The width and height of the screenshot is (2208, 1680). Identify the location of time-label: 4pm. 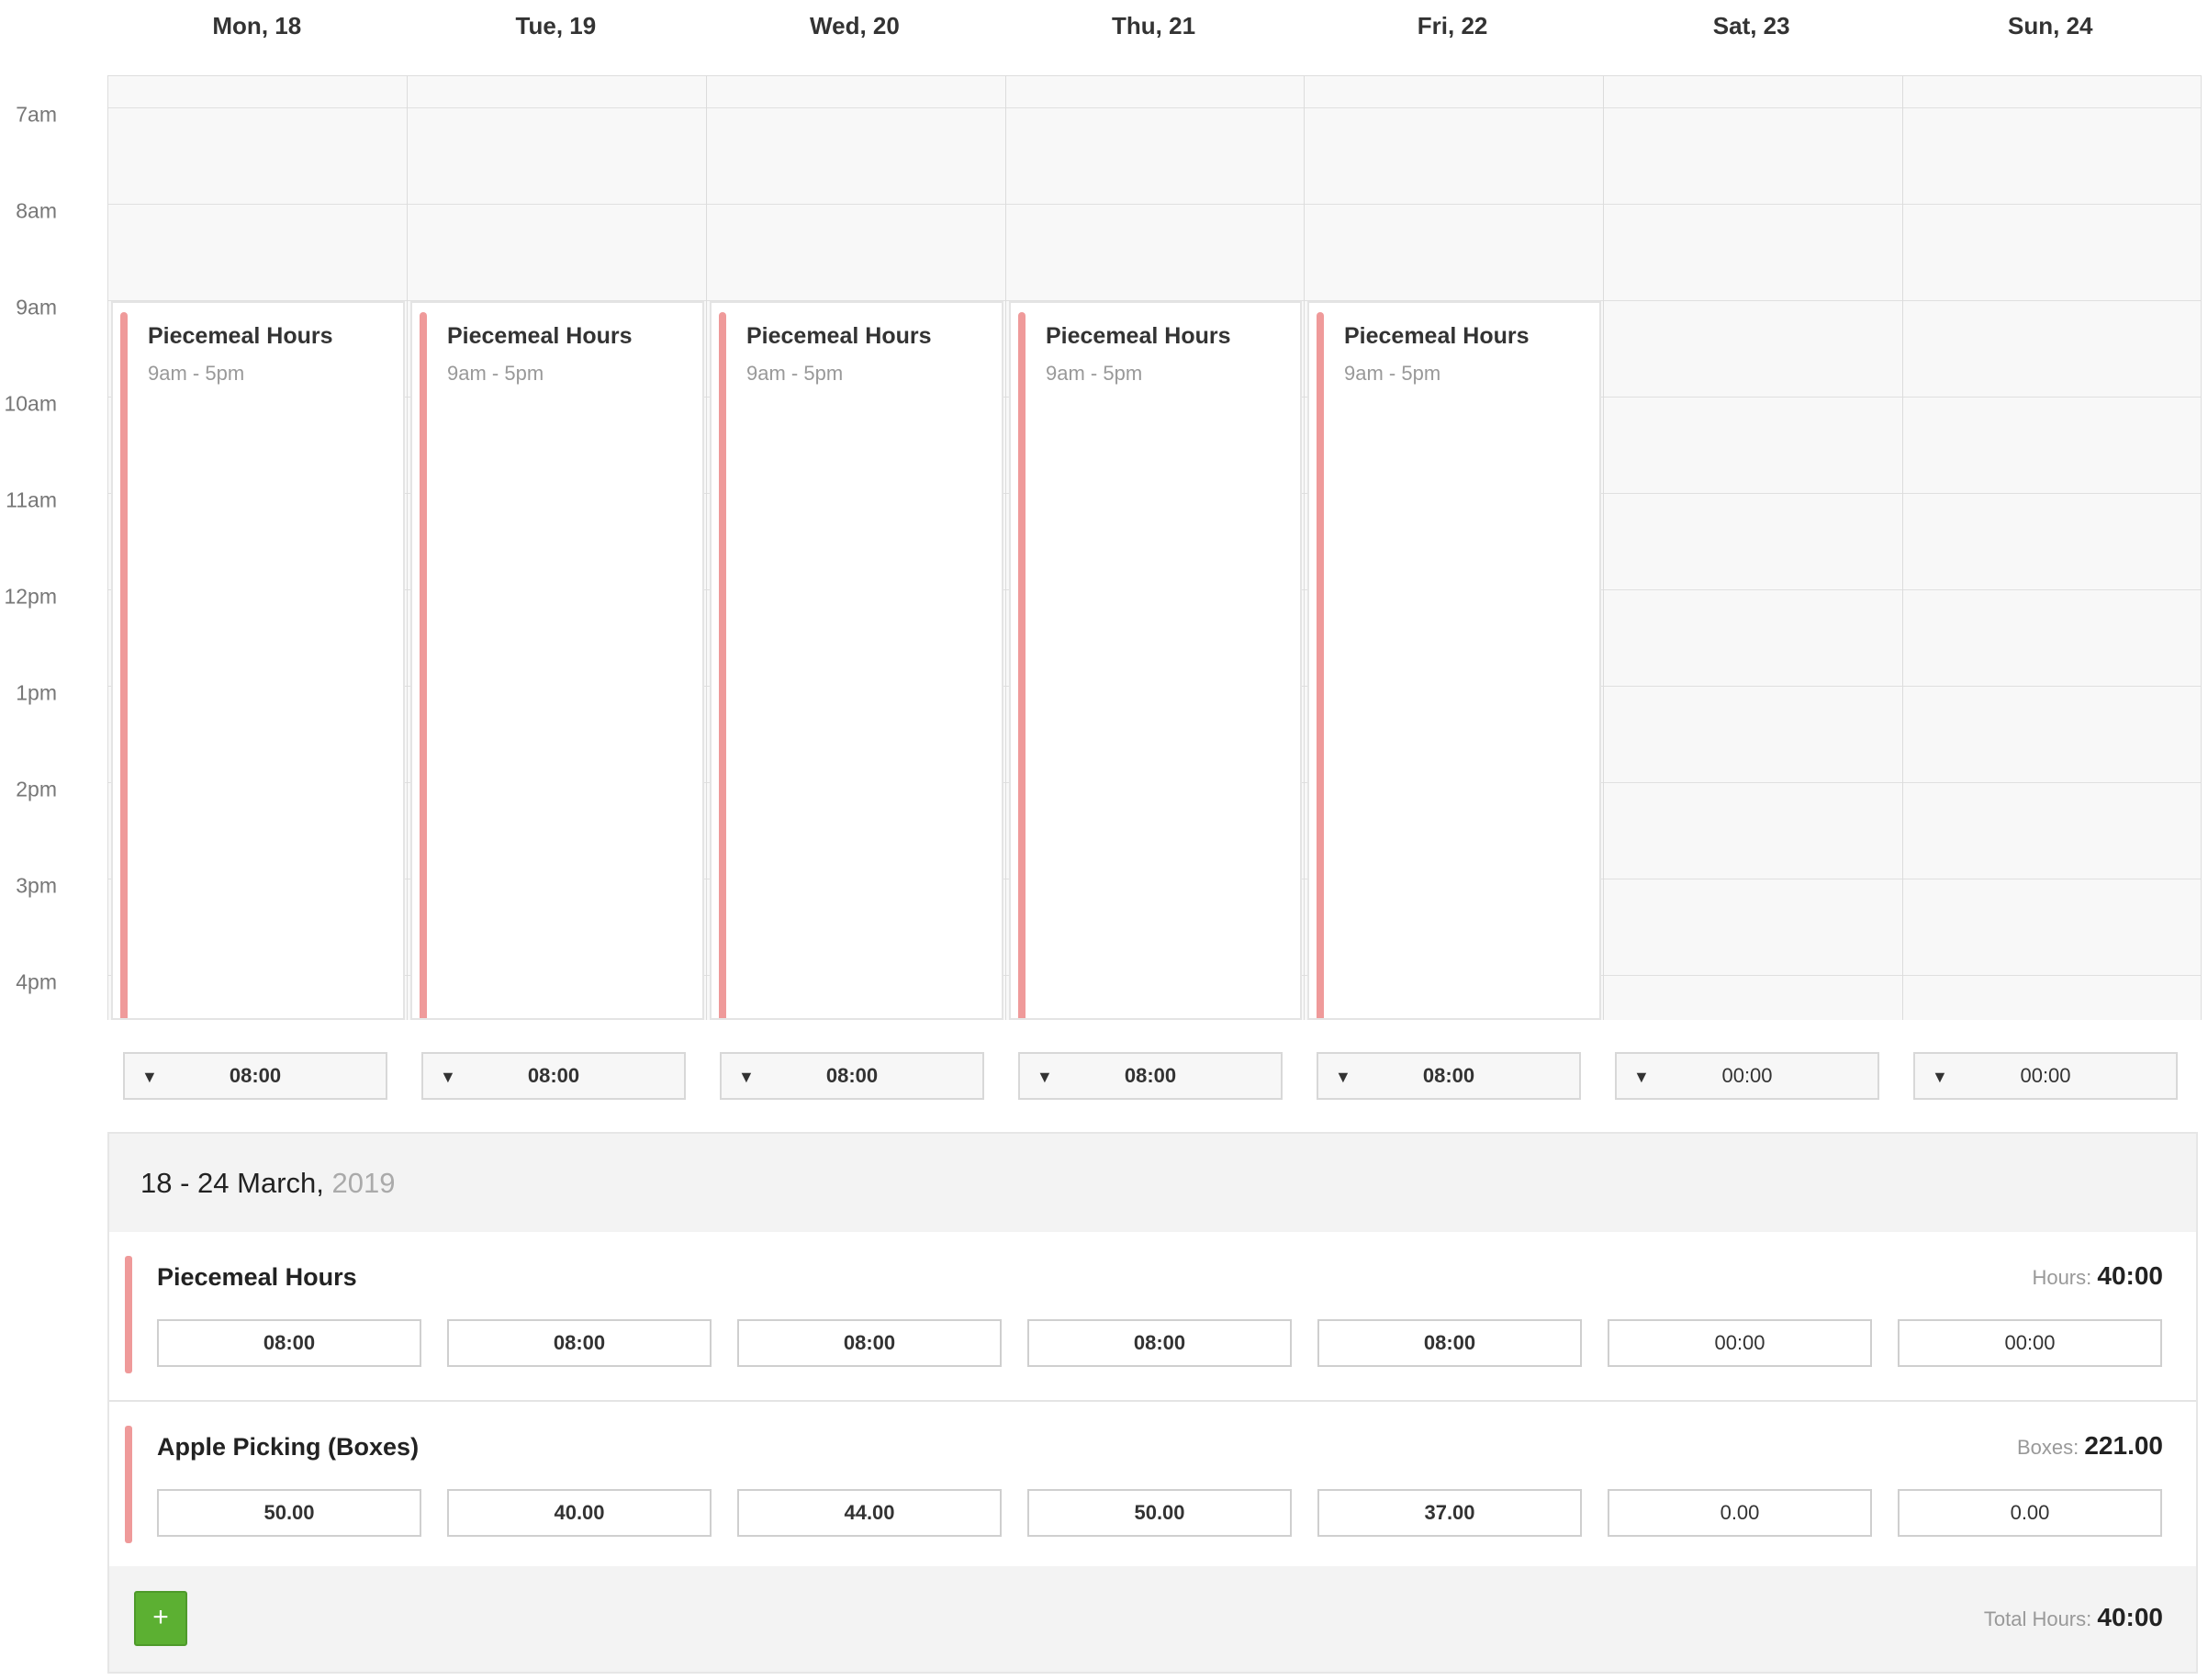
(36, 981).